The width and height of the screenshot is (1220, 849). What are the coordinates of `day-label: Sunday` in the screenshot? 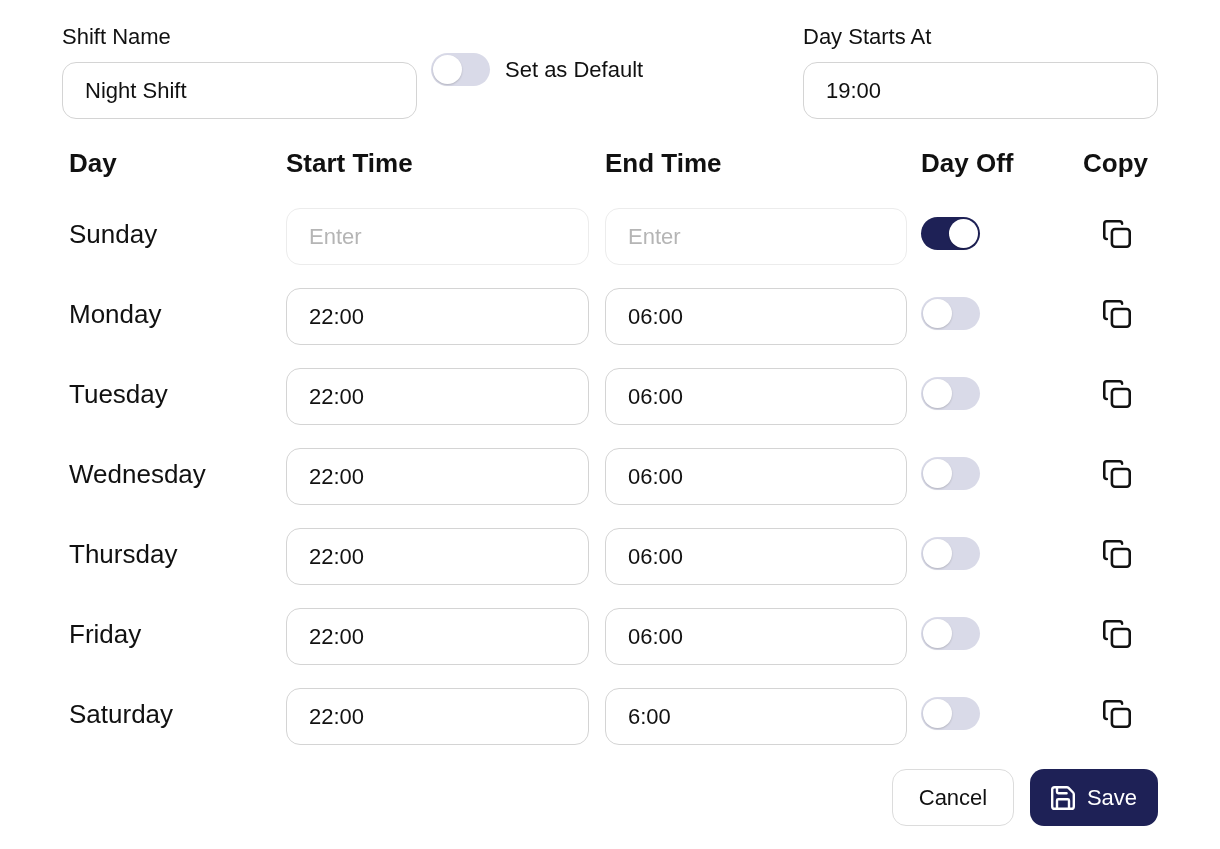 It's located at (113, 233).